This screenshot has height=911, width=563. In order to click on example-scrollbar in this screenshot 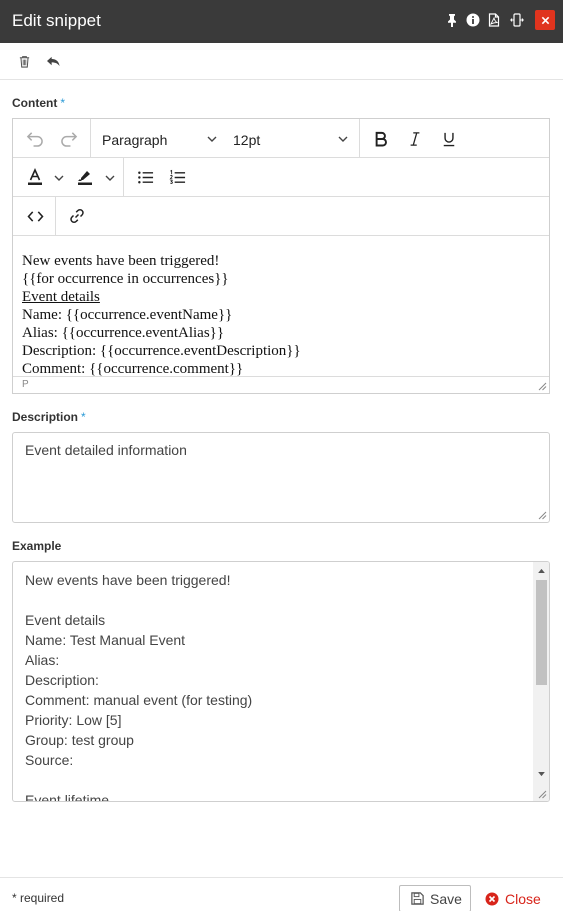, I will do `click(541, 681)`.